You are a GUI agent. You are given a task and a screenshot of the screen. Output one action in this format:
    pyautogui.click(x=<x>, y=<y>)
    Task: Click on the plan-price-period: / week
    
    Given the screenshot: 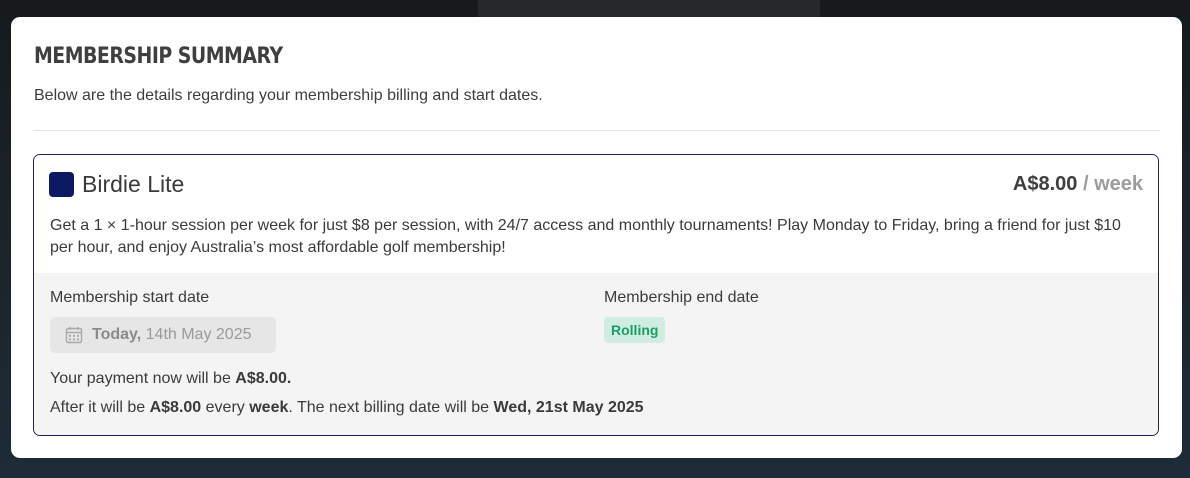 What is the action you would take?
    pyautogui.click(x=1112, y=184)
    